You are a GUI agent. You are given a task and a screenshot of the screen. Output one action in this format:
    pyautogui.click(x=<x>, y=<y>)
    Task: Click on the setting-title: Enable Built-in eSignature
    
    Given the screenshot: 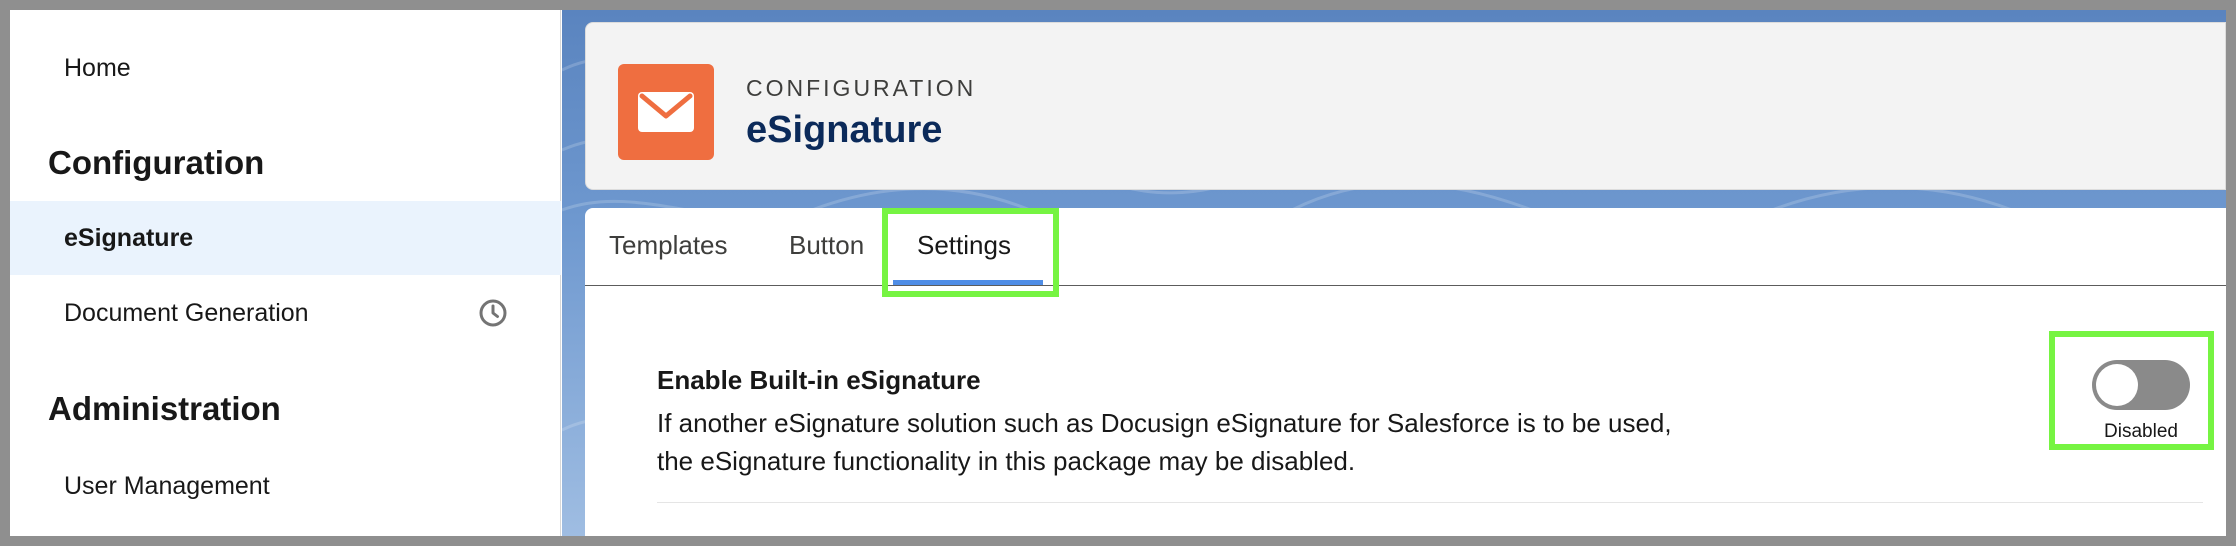 What is the action you would take?
    pyautogui.click(x=819, y=380)
    